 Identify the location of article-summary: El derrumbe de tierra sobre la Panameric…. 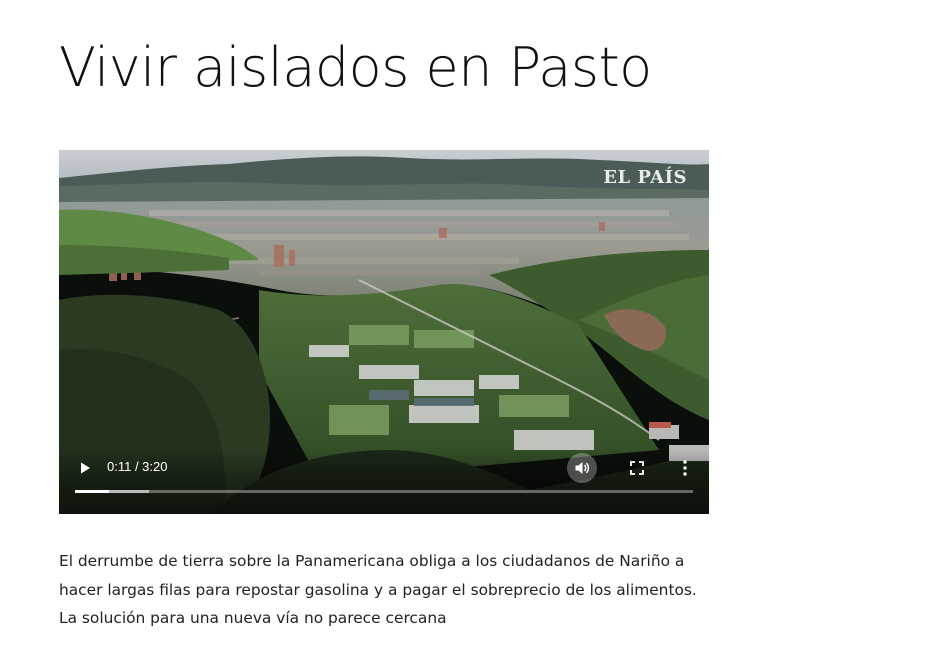
(378, 589).